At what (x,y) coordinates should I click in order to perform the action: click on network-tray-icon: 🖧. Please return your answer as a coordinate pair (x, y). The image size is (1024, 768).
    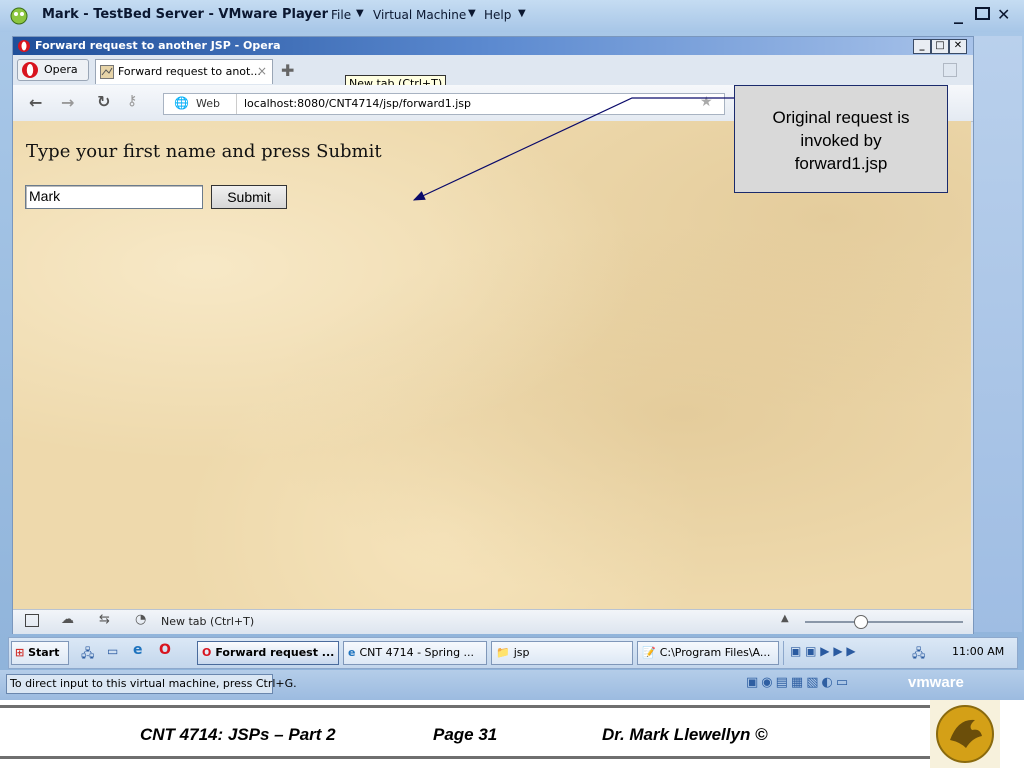
    Looking at the image, I should click on (918, 654).